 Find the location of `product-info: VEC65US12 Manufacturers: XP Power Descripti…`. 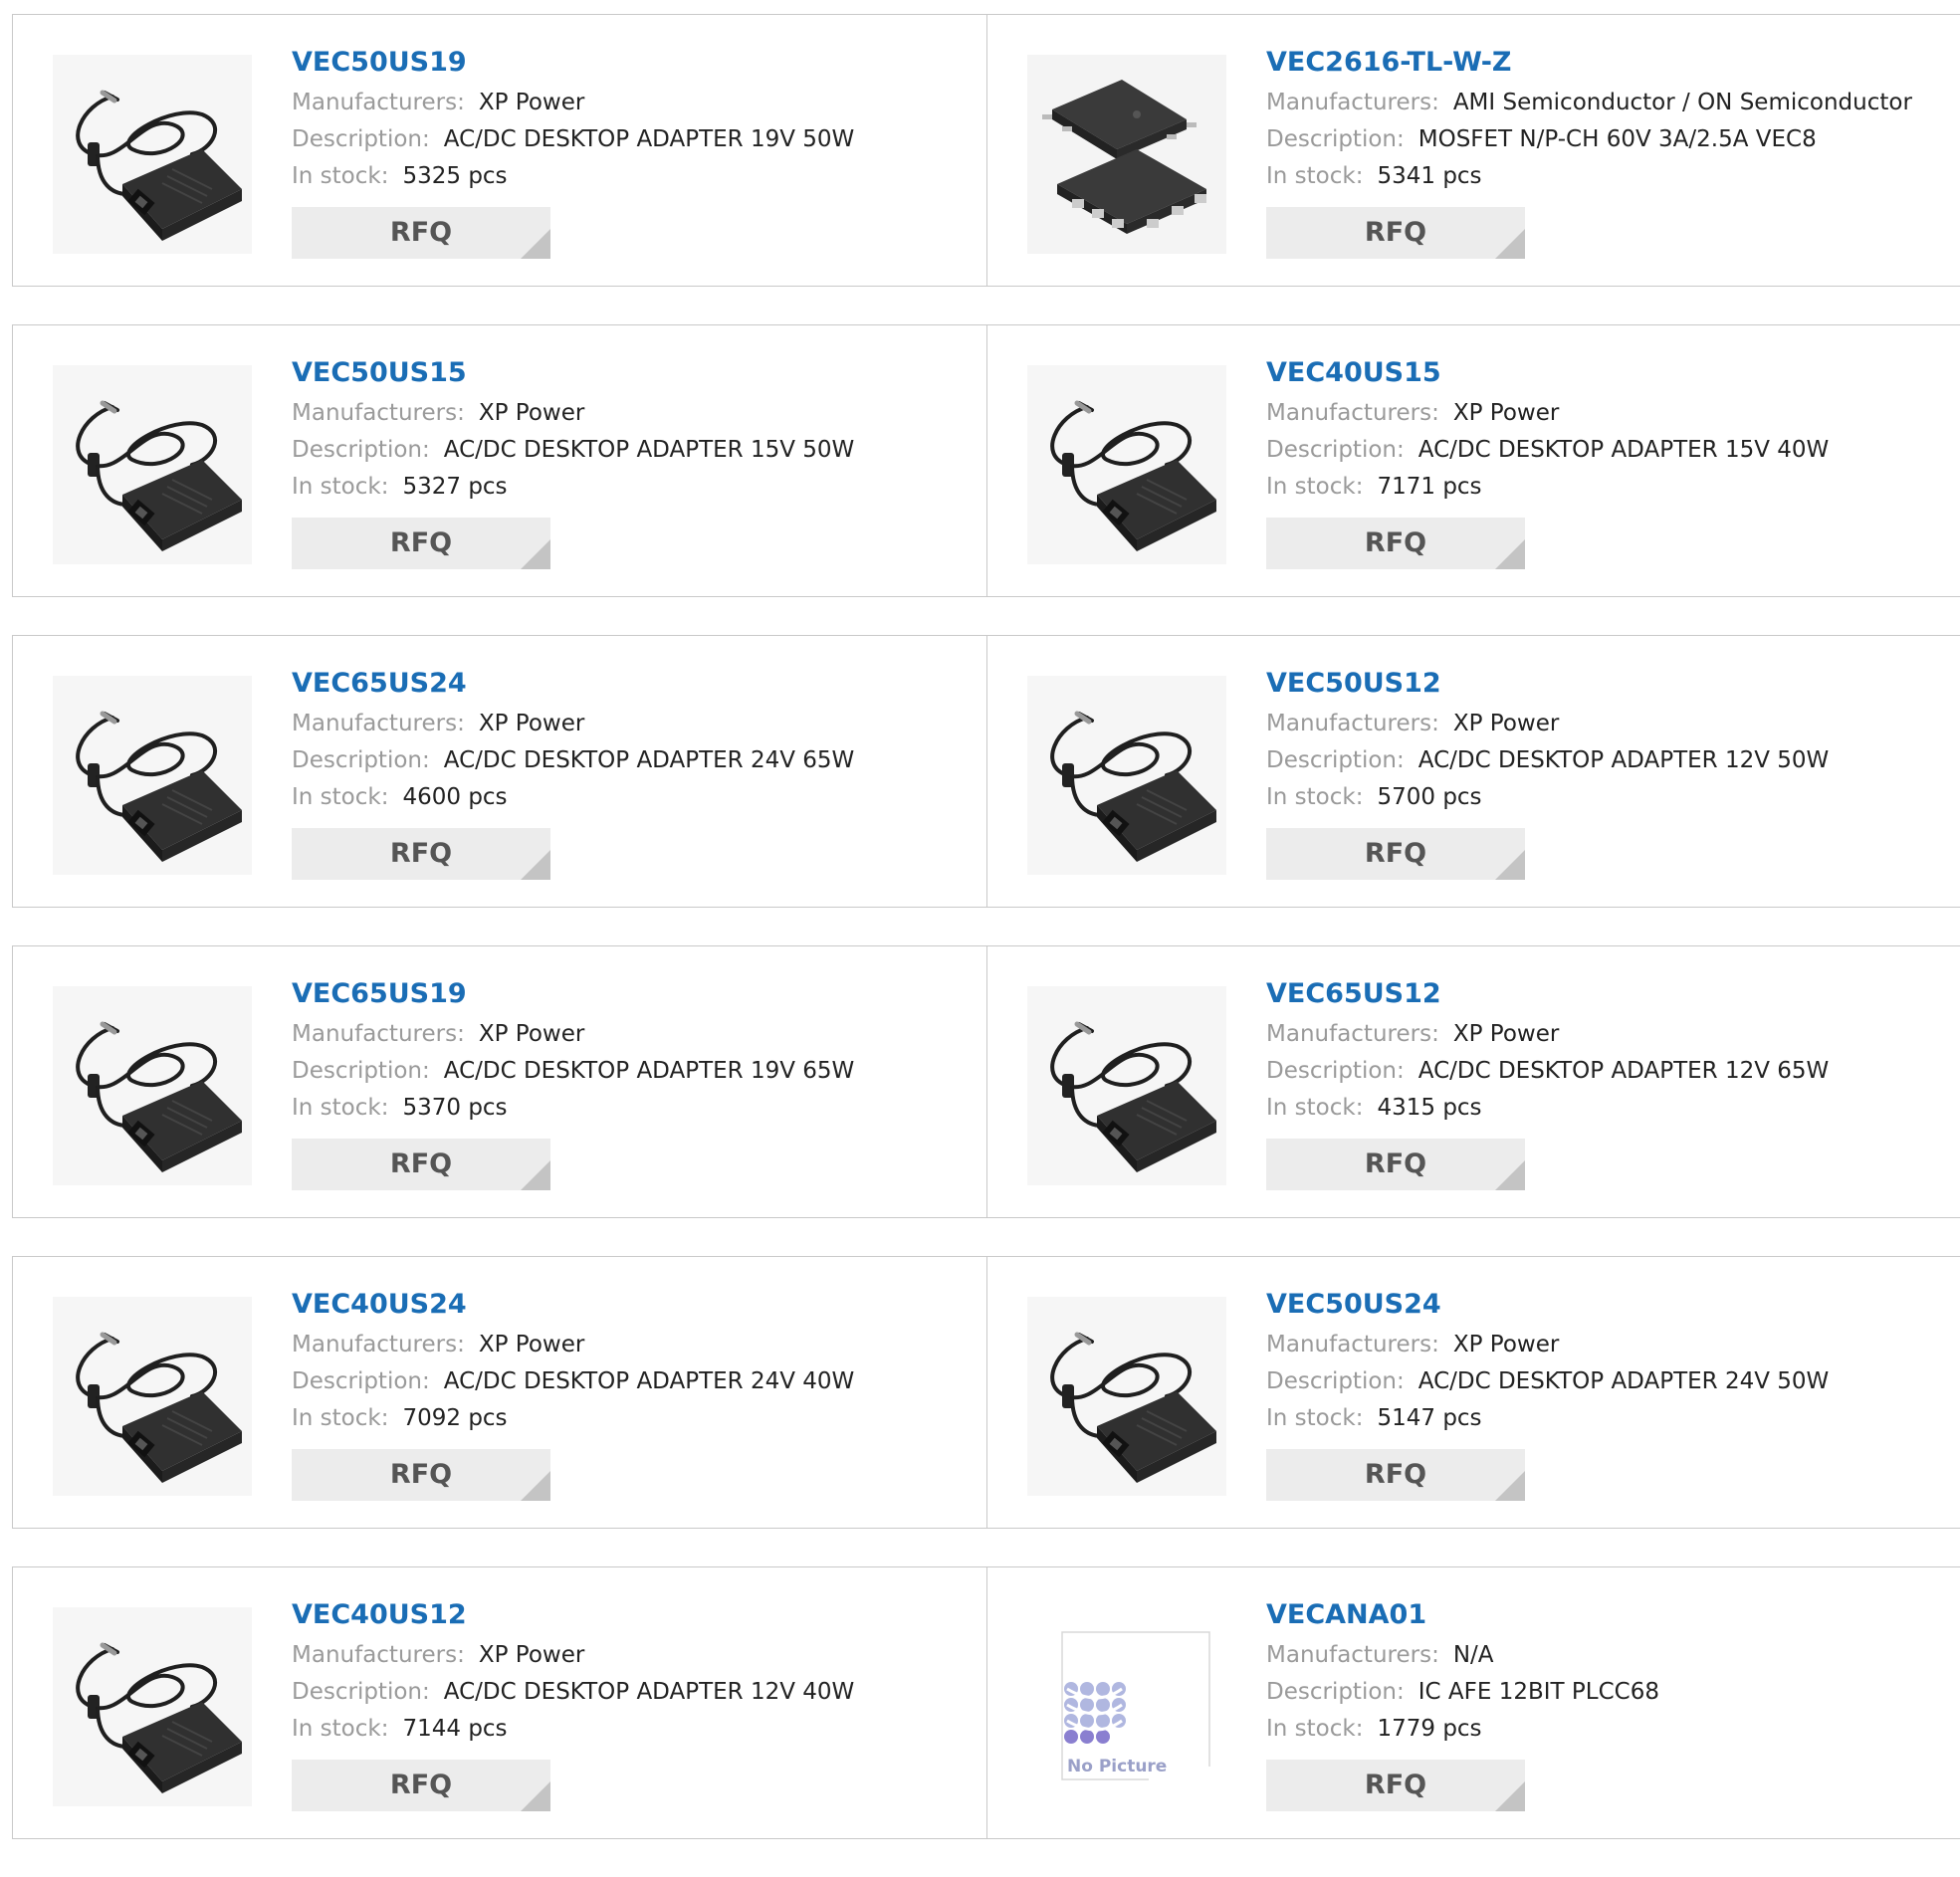

product-info: VEC65US12 Manufacturers: XP Power Descripti… is located at coordinates (1603, 1083).